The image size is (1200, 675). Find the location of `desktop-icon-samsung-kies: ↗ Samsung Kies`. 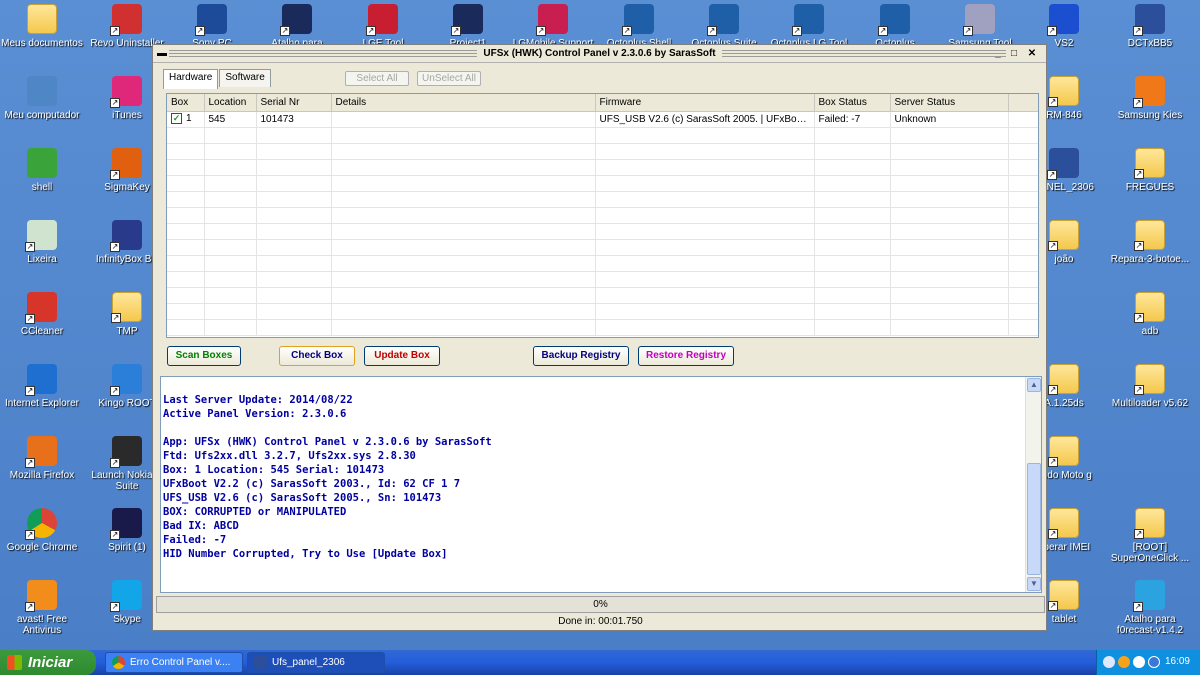

desktop-icon-samsung-kies: ↗ Samsung Kies is located at coordinates (1150, 106).